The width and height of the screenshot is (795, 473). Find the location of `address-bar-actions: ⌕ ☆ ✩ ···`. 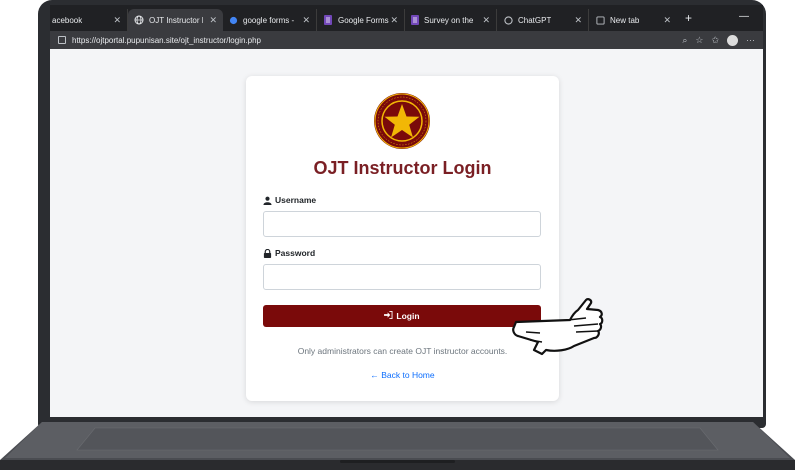

address-bar-actions: ⌕ ☆ ✩ ··· is located at coordinates (718, 40).